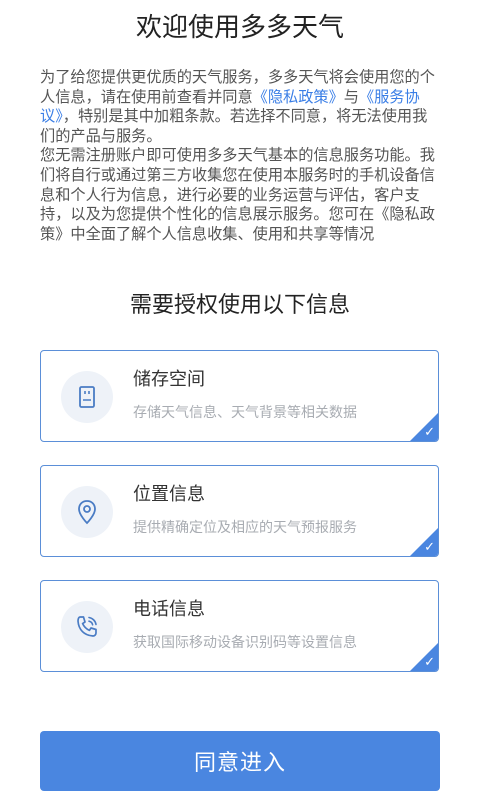 The width and height of the screenshot is (480, 800). What do you see at coordinates (222, 233) in the screenshot?
I see `intro-text-4: 中全面了解个人信息收集、使用和共享等情况` at bounding box center [222, 233].